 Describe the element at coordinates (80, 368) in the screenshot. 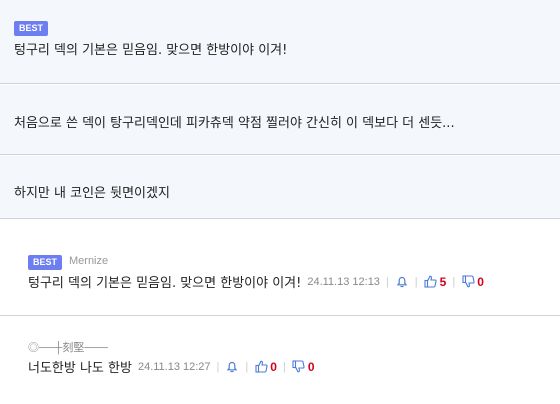

I see `reply-text: 너도한방 나도 한방` at that location.